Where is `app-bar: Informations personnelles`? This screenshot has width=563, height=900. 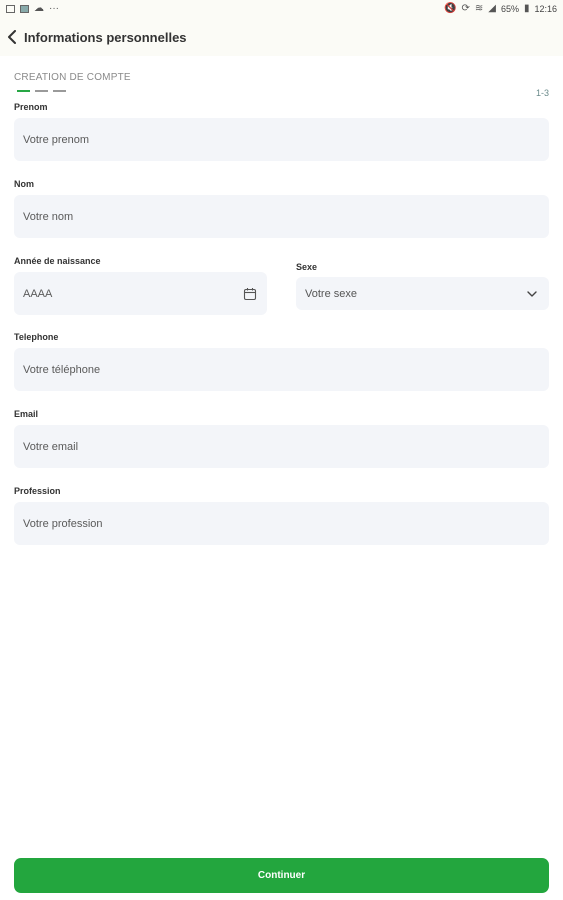 app-bar: Informations personnelles is located at coordinates (281, 37).